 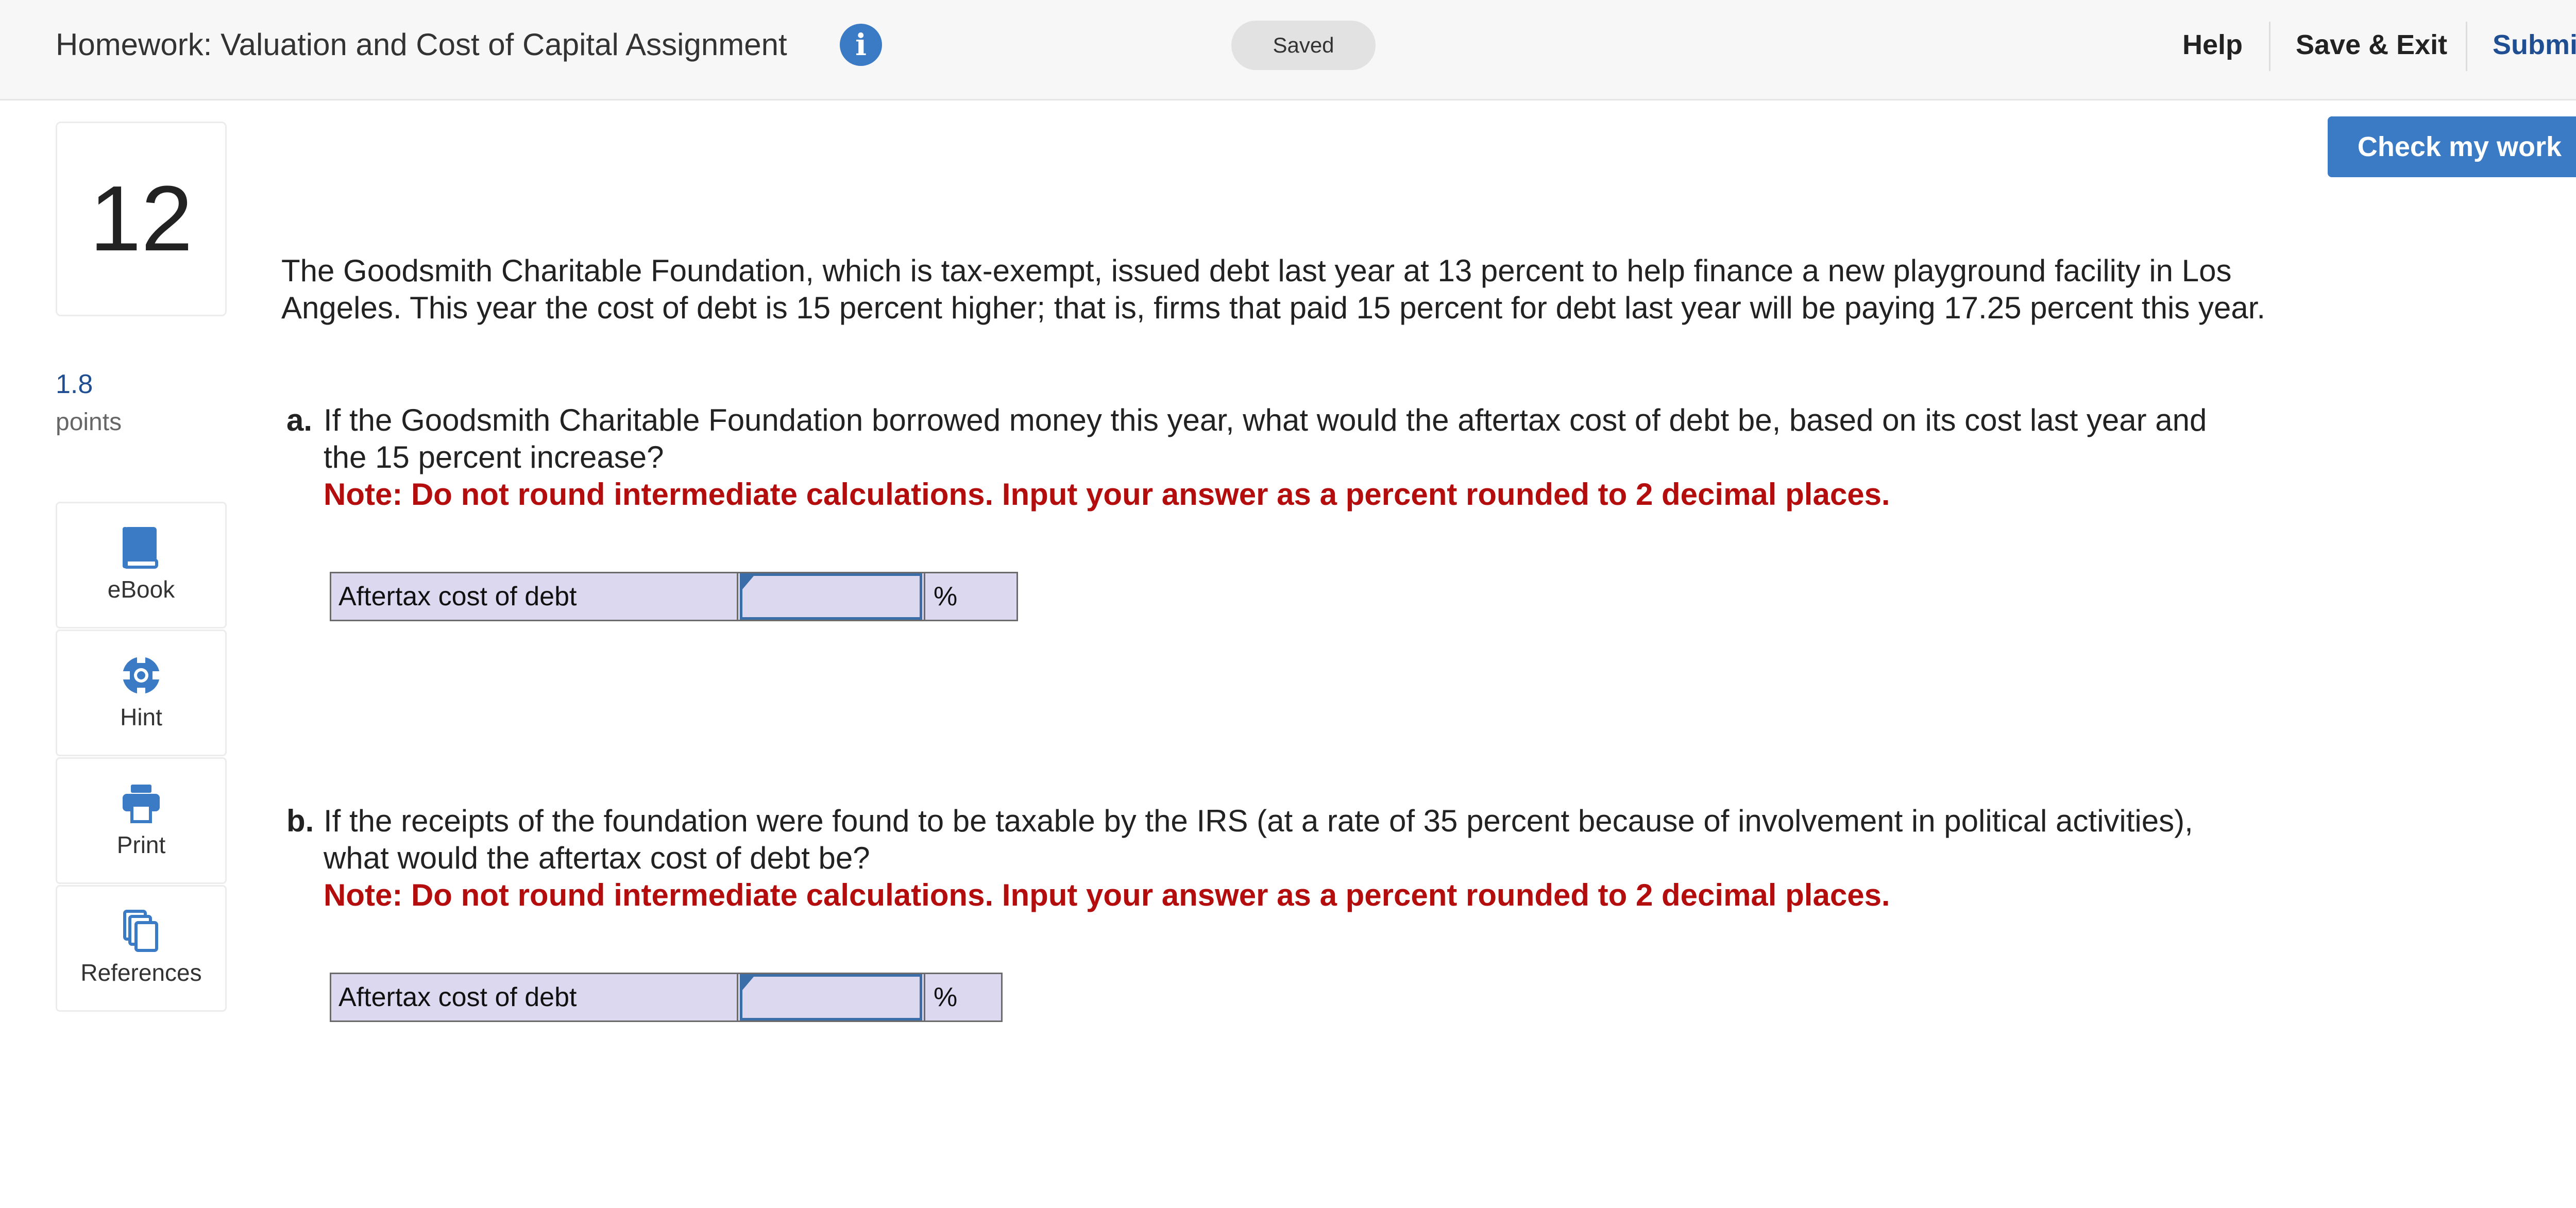 What do you see at coordinates (141, 589) in the screenshot?
I see `ebook-label: eBook` at bounding box center [141, 589].